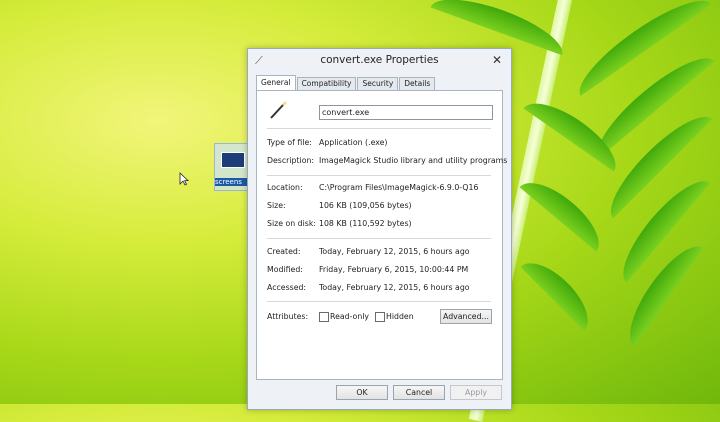 This screenshot has height=422, width=720. Describe the element at coordinates (353, 142) in the screenshot. I see `type-of-file-value: Application (.exe)` at that location.